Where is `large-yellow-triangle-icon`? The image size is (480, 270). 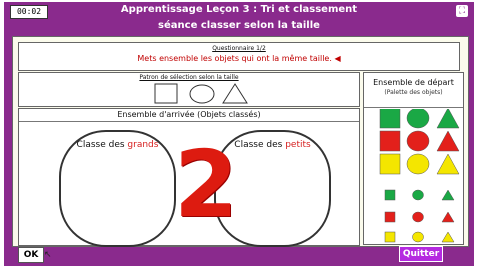 large-yellow-triangle-icon is located at coordinates (448, 164).